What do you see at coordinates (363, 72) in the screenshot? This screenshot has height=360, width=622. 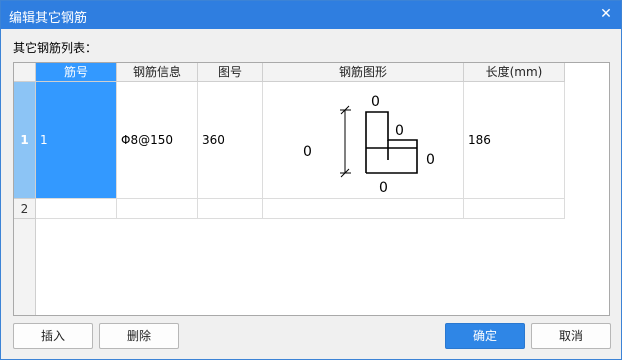 I see `col-header-rebar-shape: 钢筋图形` at bounding box center [363, 72].